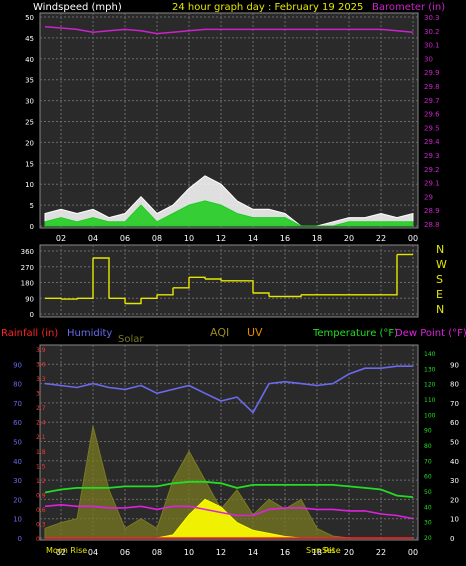  Describe the element at coordinates (454, 443) in the screenshot. I see `right-tick-label: 50` at that location.